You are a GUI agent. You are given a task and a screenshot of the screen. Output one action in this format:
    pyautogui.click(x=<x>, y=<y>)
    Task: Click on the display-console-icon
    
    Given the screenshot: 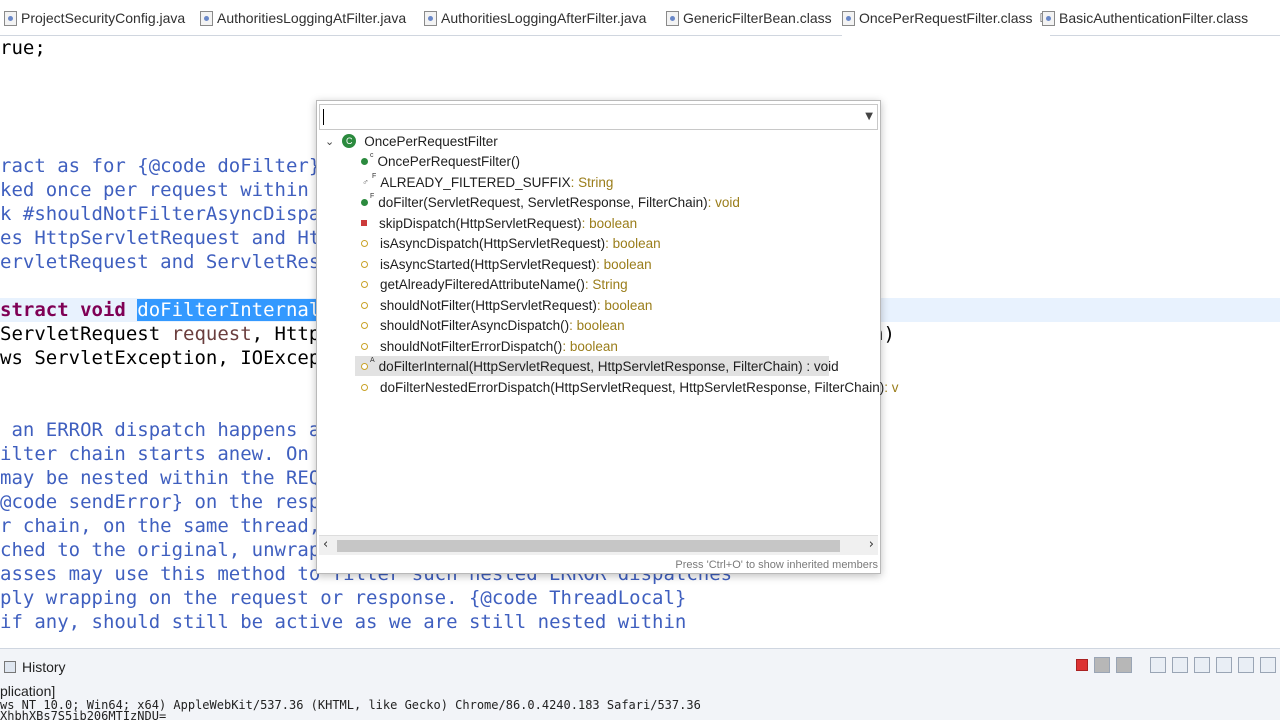 What is the action you would take?
    pyautogui.click(x=1268, y=665)
    